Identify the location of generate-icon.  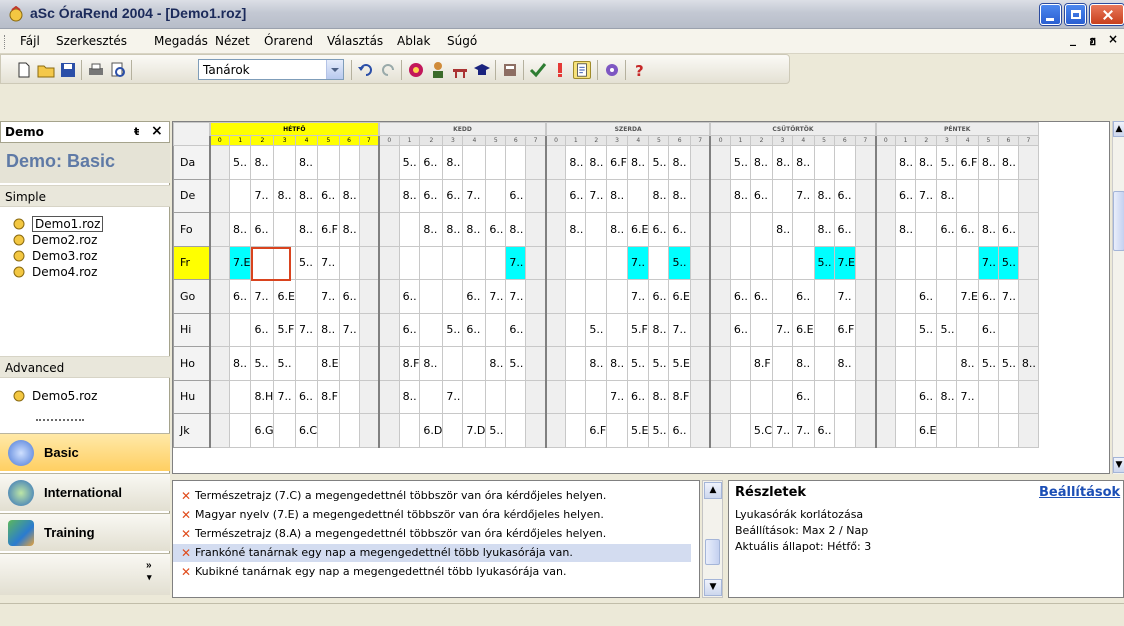
(416, 70).